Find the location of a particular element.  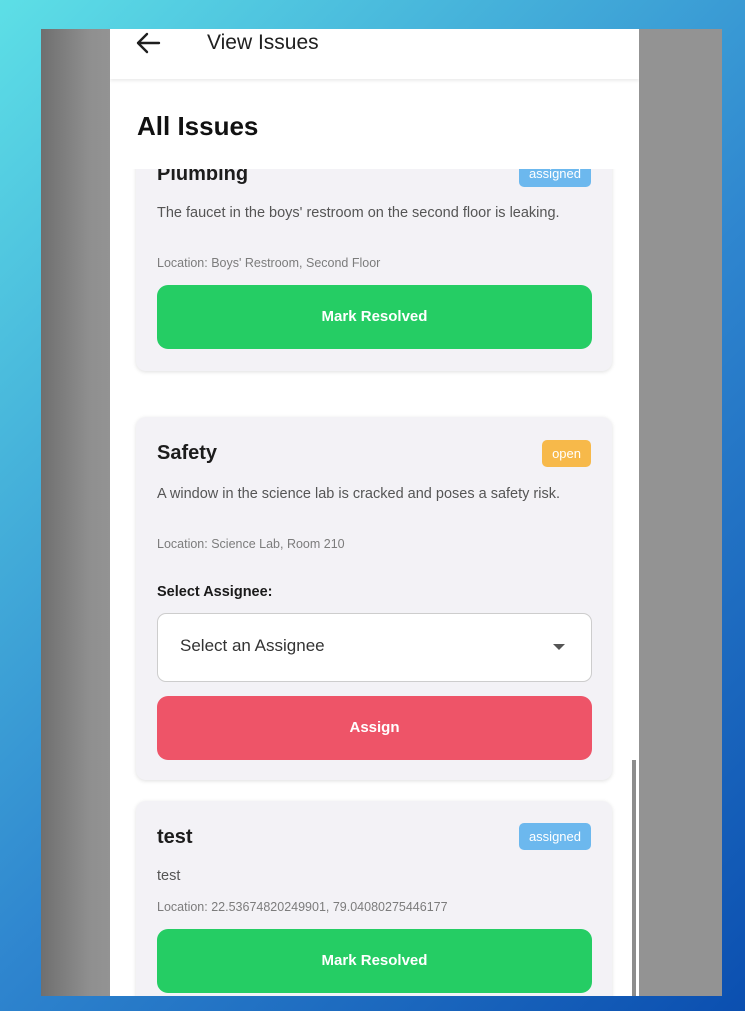

app-bar: View Issues is located at coordinates (374, 54).